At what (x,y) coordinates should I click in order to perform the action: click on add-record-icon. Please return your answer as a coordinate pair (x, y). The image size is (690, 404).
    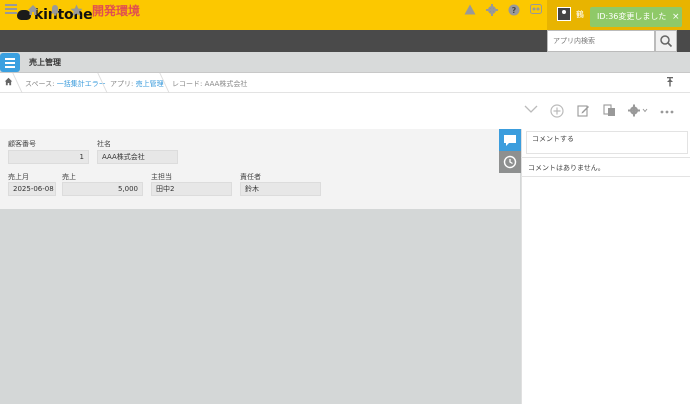
    Looking at the image, I should click on (557, 111).